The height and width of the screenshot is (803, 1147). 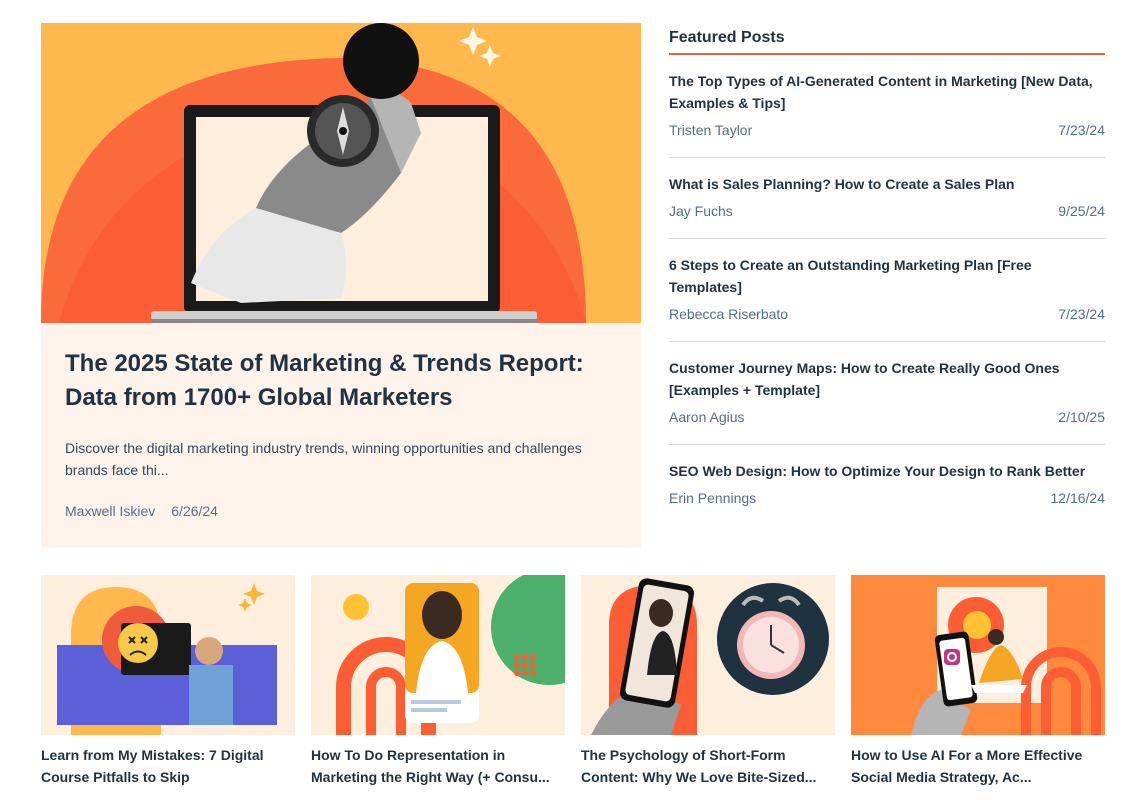 I want to click on hero-author: Maxwell Iskiev, so click(x=110, y=511).